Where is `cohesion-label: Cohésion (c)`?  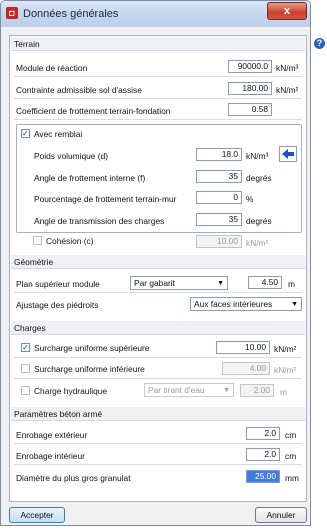 cohesion-label: Cohésion (c) is located at coordinates (70, 241).